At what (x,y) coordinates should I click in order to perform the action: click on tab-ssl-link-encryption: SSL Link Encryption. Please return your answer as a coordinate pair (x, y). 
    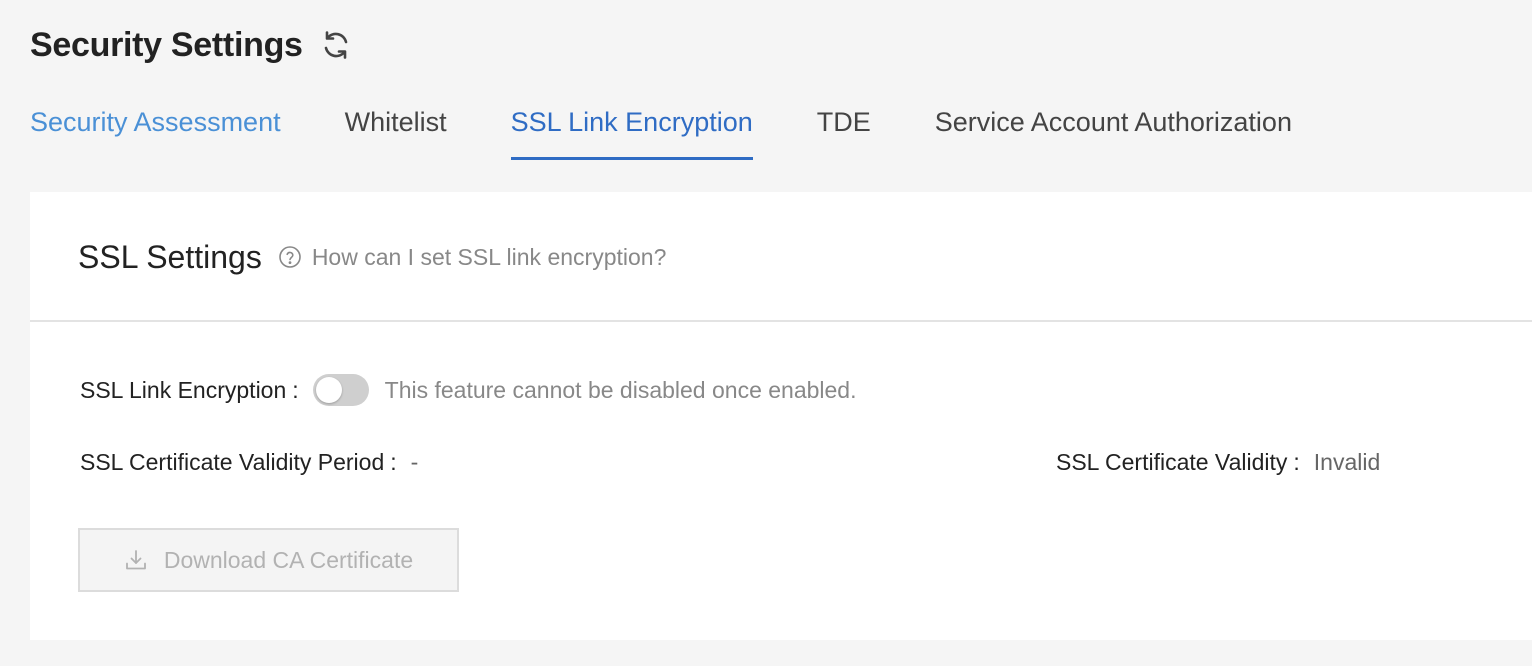
    Looking at the image, I should click on (631, 130).